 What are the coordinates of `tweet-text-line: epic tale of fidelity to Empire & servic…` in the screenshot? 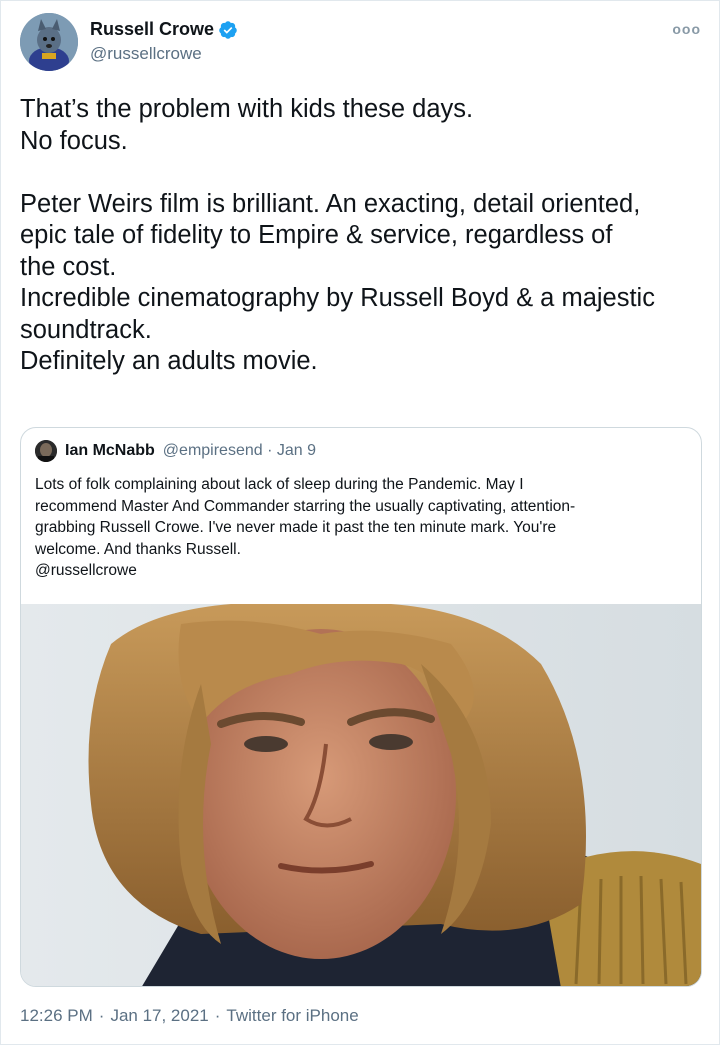 It's located at (316, 235).